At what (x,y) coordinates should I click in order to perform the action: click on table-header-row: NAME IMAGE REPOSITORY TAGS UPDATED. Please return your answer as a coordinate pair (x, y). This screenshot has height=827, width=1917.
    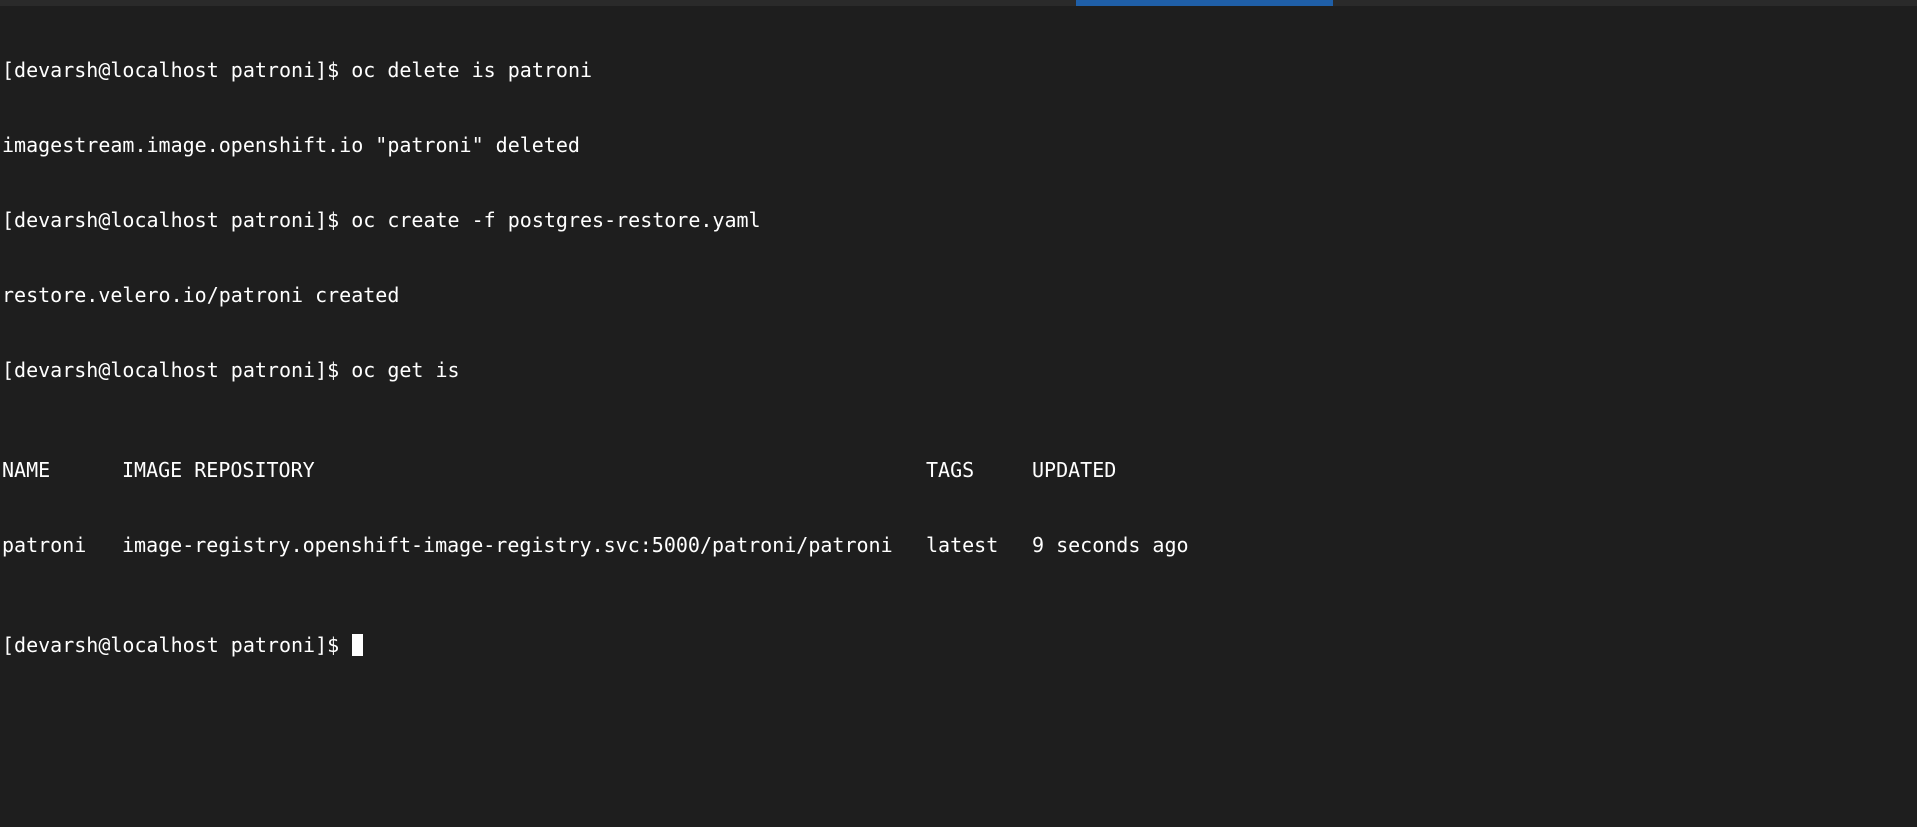
    Looking at the image, I should click on (959, 470).